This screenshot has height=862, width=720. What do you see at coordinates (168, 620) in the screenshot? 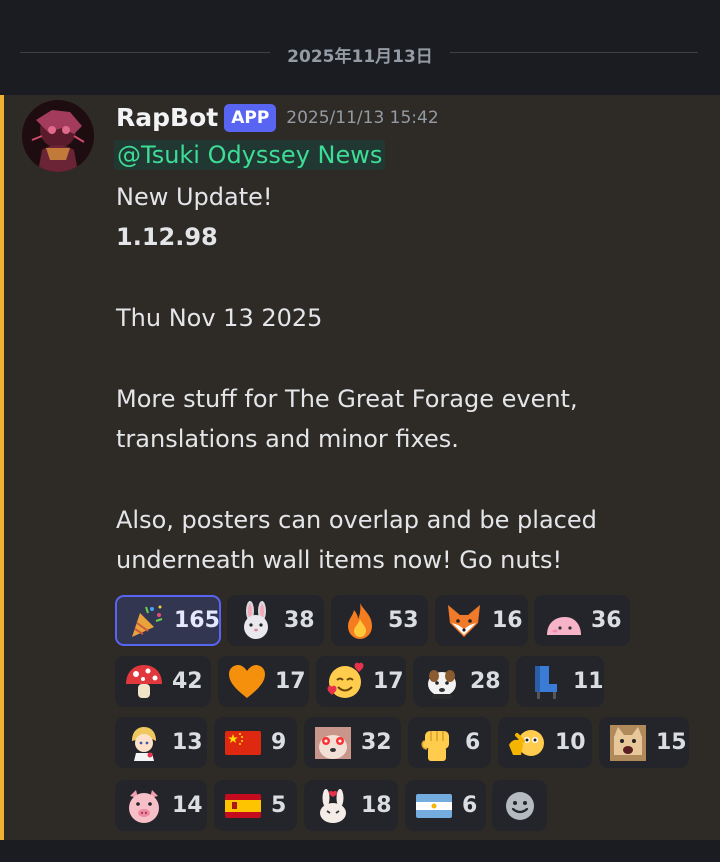
I see `reaction-party-popper: 165` at bounding box center [168, 620].